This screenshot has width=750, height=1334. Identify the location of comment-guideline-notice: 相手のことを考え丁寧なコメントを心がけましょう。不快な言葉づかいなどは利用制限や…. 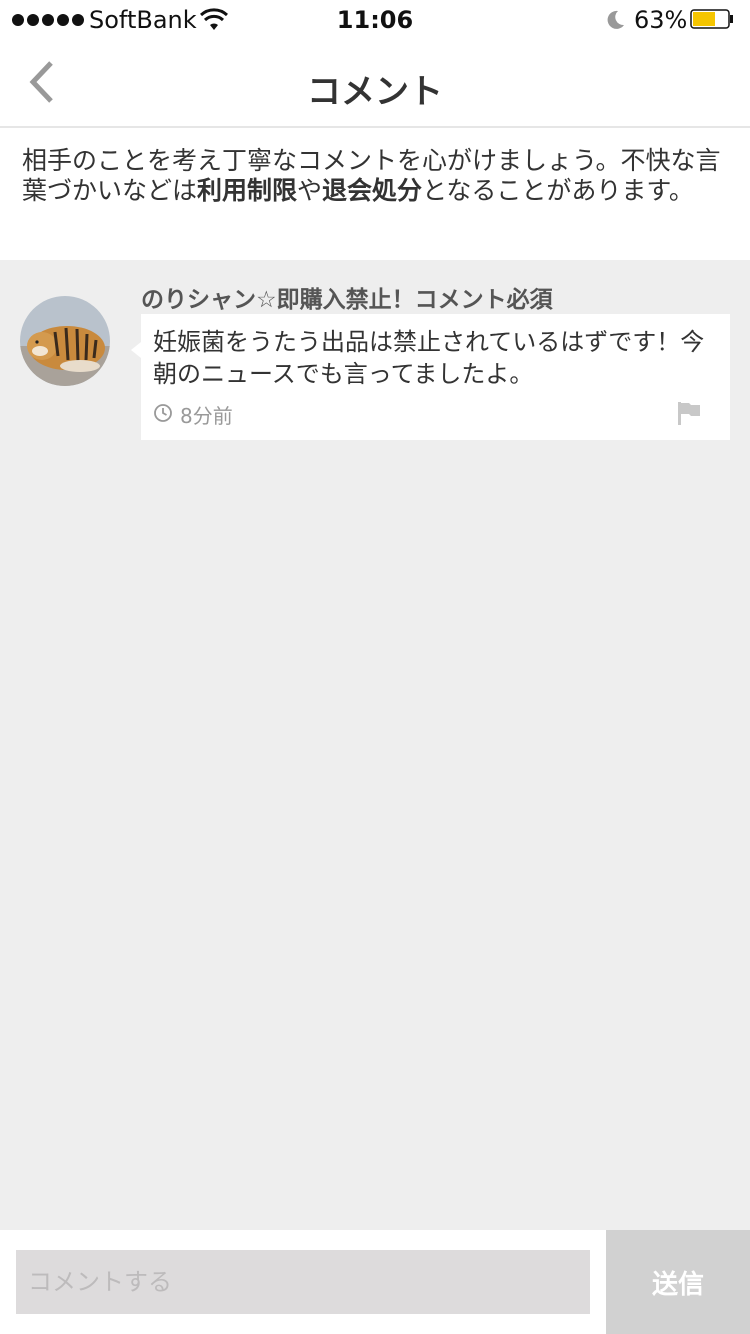
(375, 194).